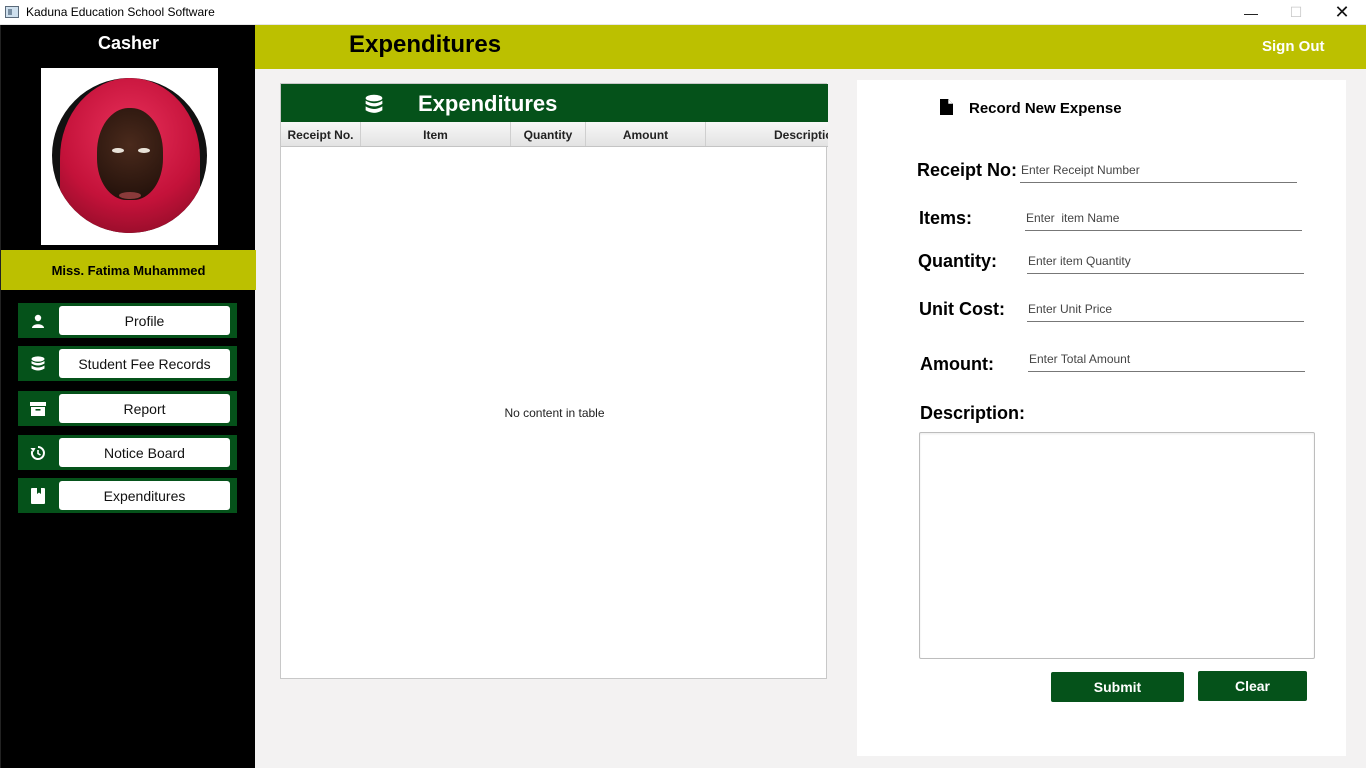 Image resolution: width=1366 pixels, height=768 pixels. I want to click on table-title: Expenditures, so click(488, 103).